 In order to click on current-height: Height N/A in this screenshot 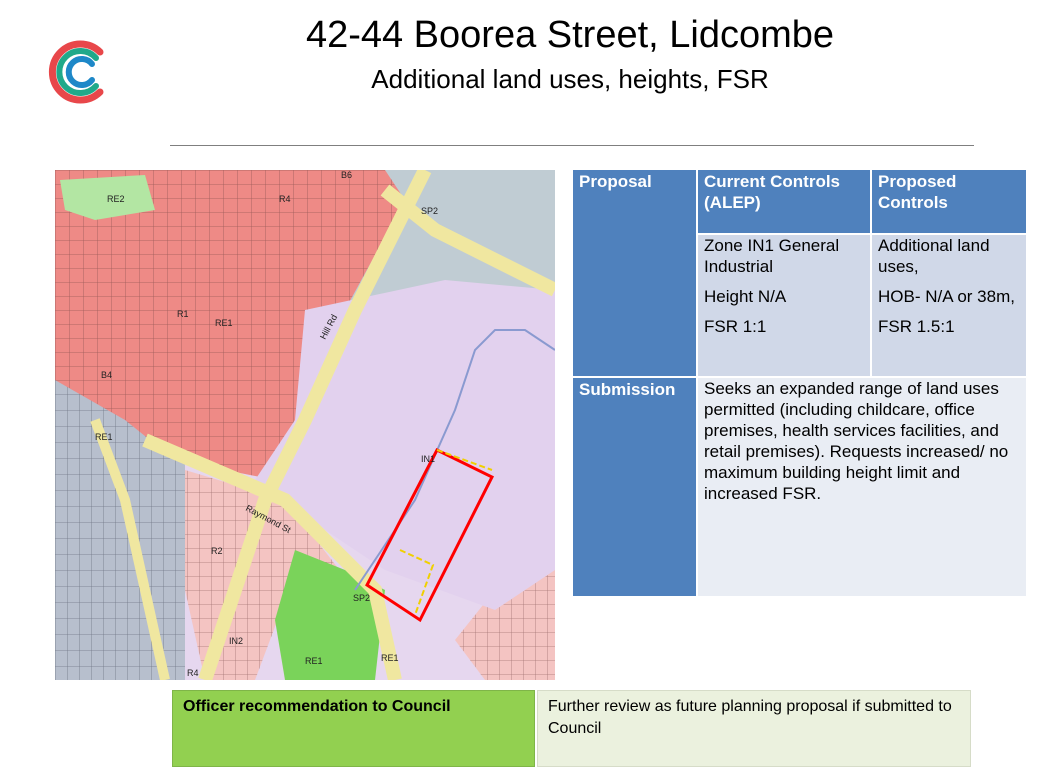, I will do `click(745, 296)`.